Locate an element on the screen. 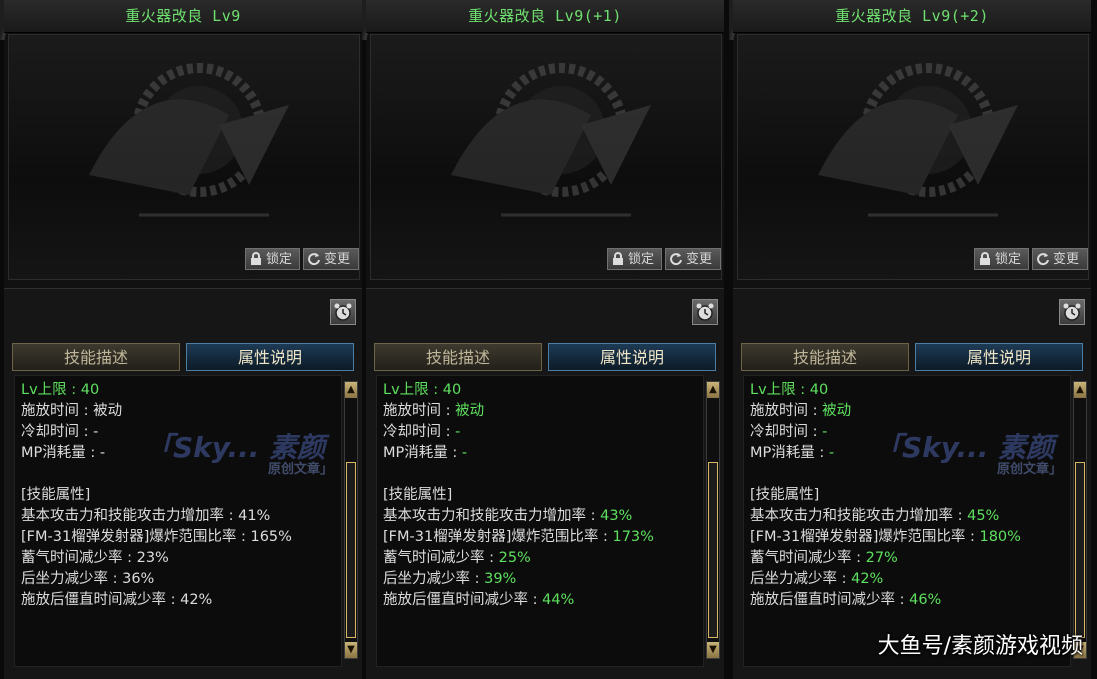 The image size is (1097, 679). source-credit: 大鱼号/素颜游戏视频 is located at coordinates (980, 646).